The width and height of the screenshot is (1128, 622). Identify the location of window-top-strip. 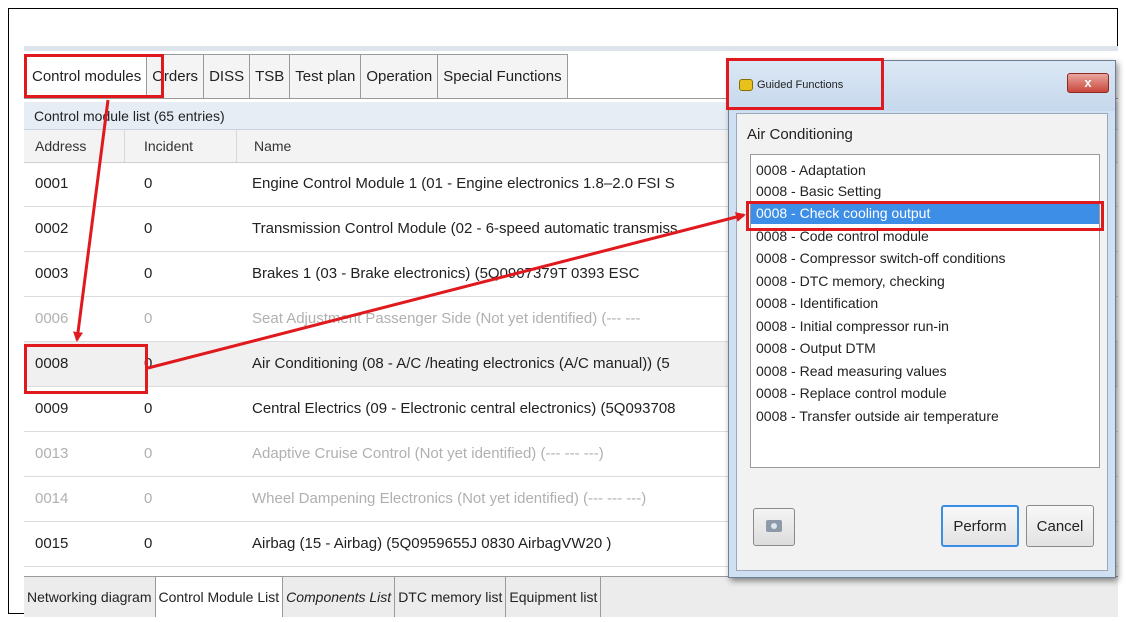
(571, 48).